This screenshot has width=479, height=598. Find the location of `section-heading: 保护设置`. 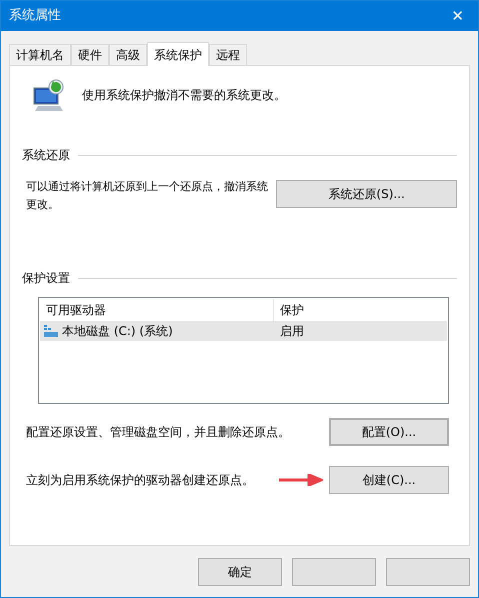

section-heading: 保护设置 is located at coordinates (46, 278).